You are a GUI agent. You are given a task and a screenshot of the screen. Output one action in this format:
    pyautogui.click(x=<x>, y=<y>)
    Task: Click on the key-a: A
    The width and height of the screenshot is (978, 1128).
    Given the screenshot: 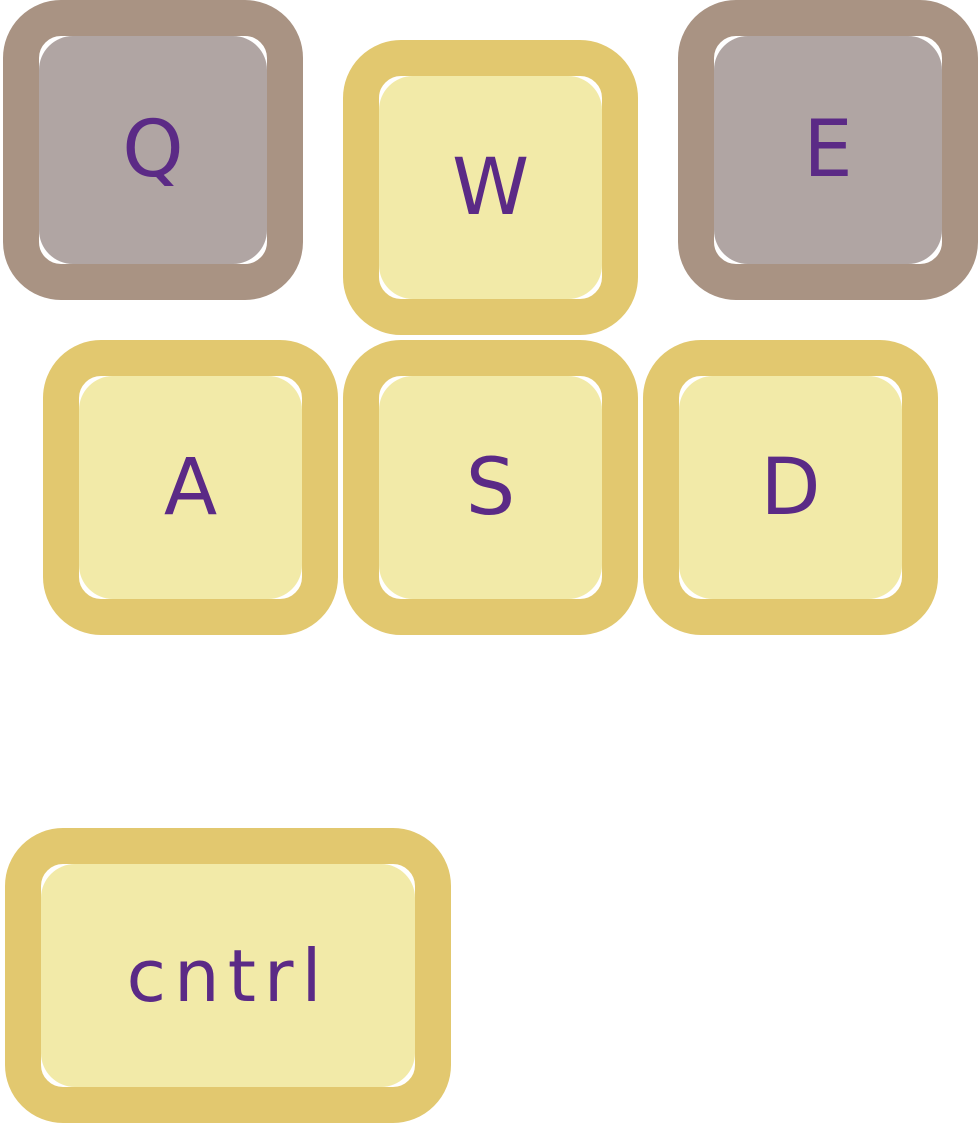 What is the action you would take?
    pyautogui.click(x=190, y=487)
    